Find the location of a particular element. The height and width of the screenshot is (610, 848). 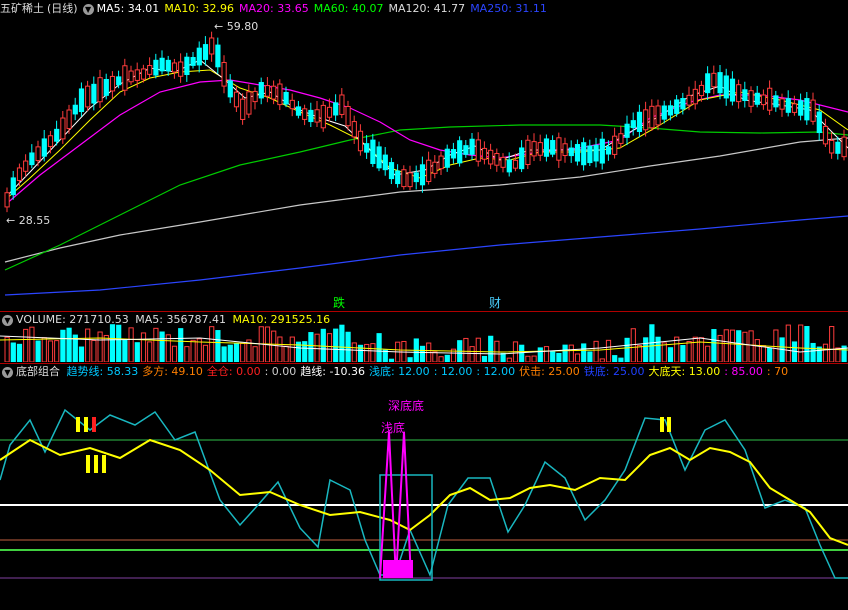

deep-bottom-bar is located at coordinates (398, 569).